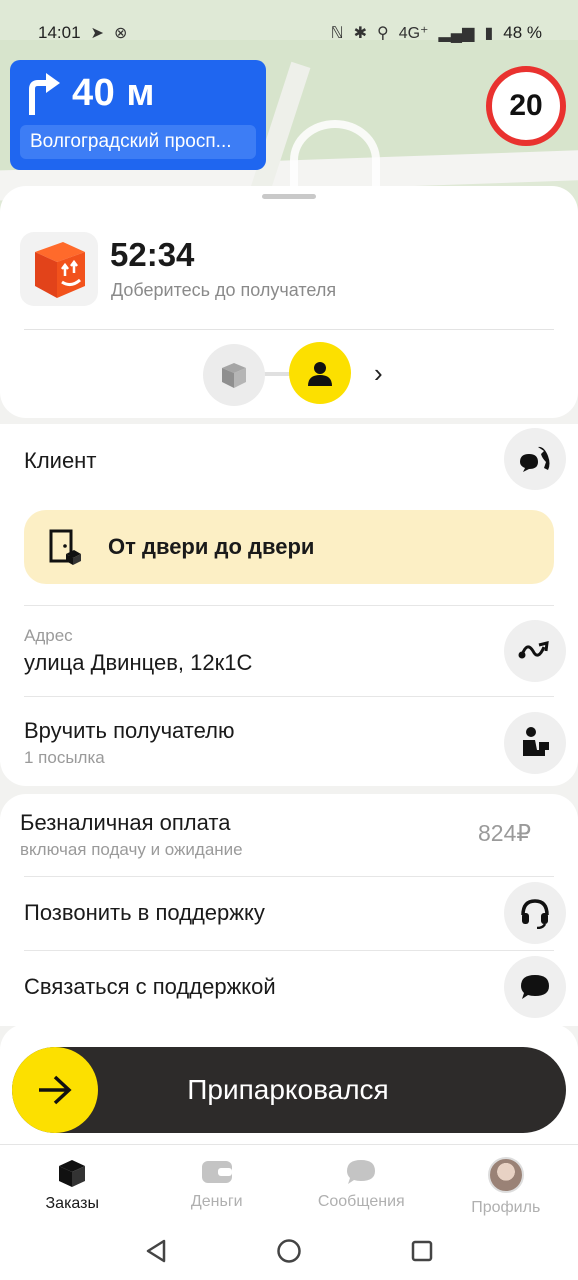 This screenshot has width=578, height=1280. I want to click on handover-label: Вручить получателю, so click(129, 730).